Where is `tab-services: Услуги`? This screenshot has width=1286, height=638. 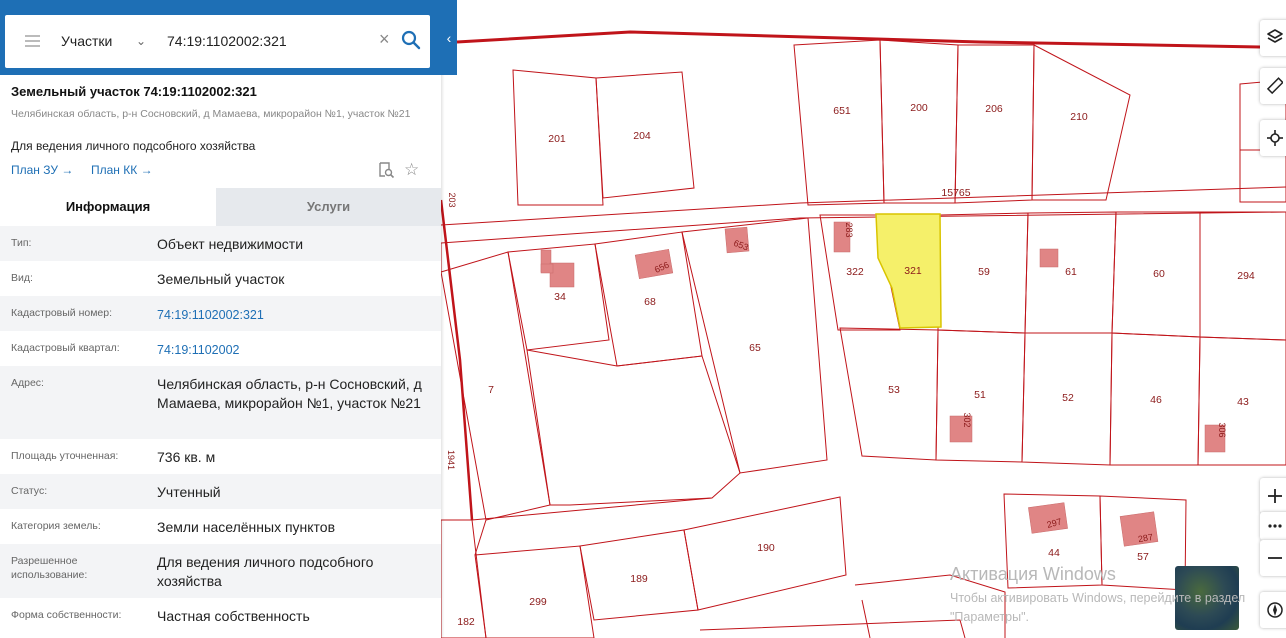 tab-services: Услуги is located at coordinates (328, 207).